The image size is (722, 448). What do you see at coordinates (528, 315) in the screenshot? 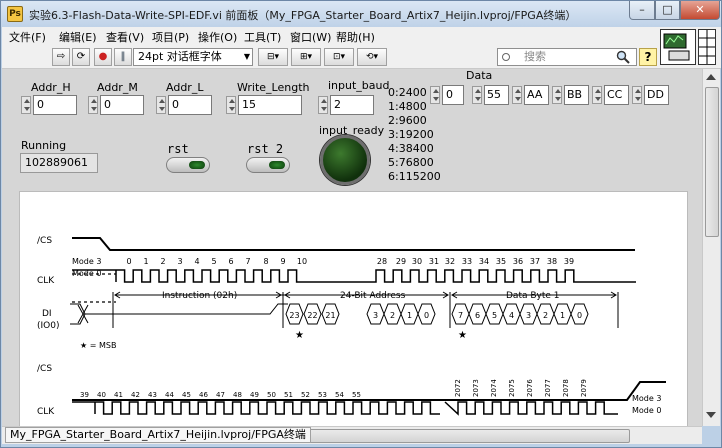
I see `bit-label: 3` at bounding box center [528, 315].